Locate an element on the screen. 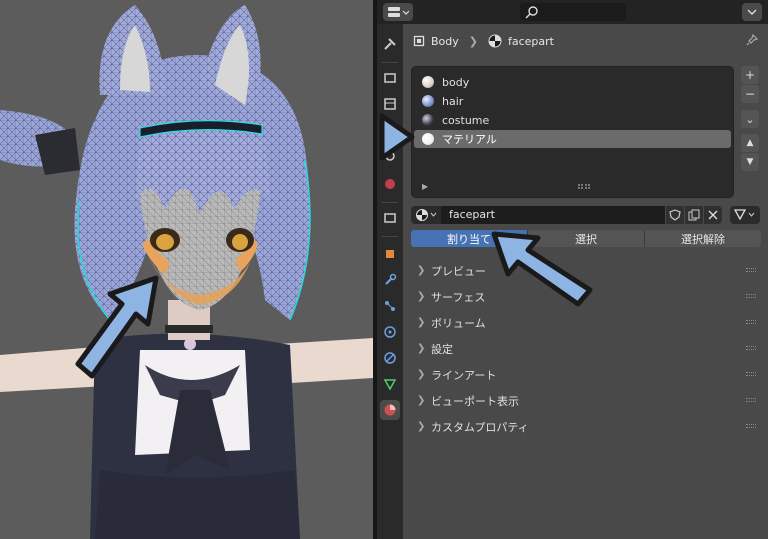  world-icon is located at coordinates (390, 184).